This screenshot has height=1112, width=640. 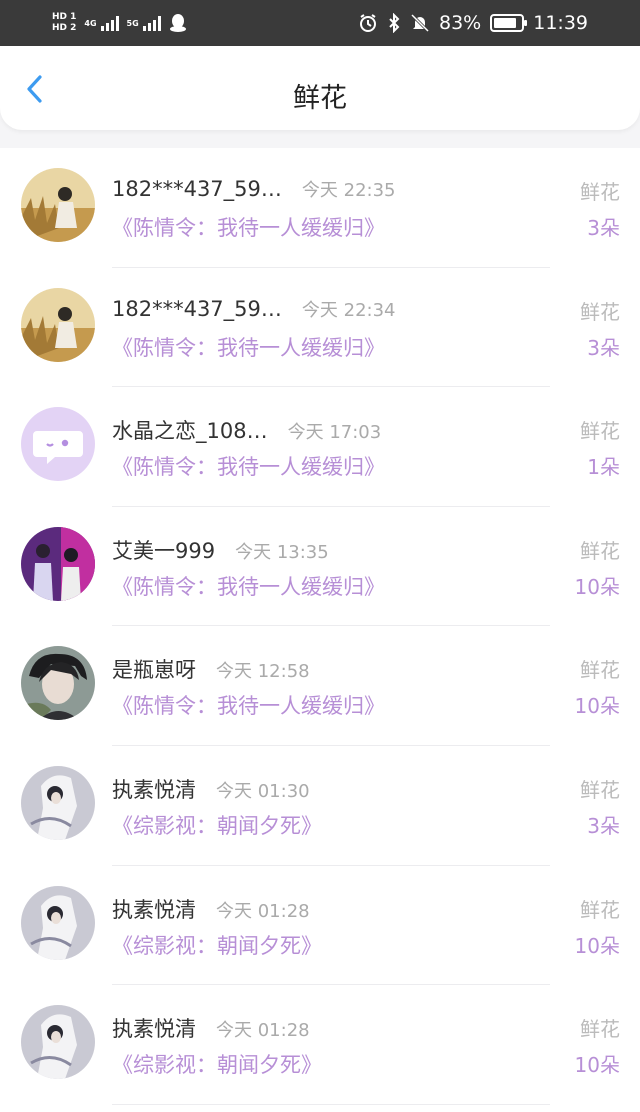 I want to click on list-item: 是瓶崽呀 今天 12:58 《陈情令：我待一人缓缓归》 鲜花 10朵, so click(x=320, y=686).